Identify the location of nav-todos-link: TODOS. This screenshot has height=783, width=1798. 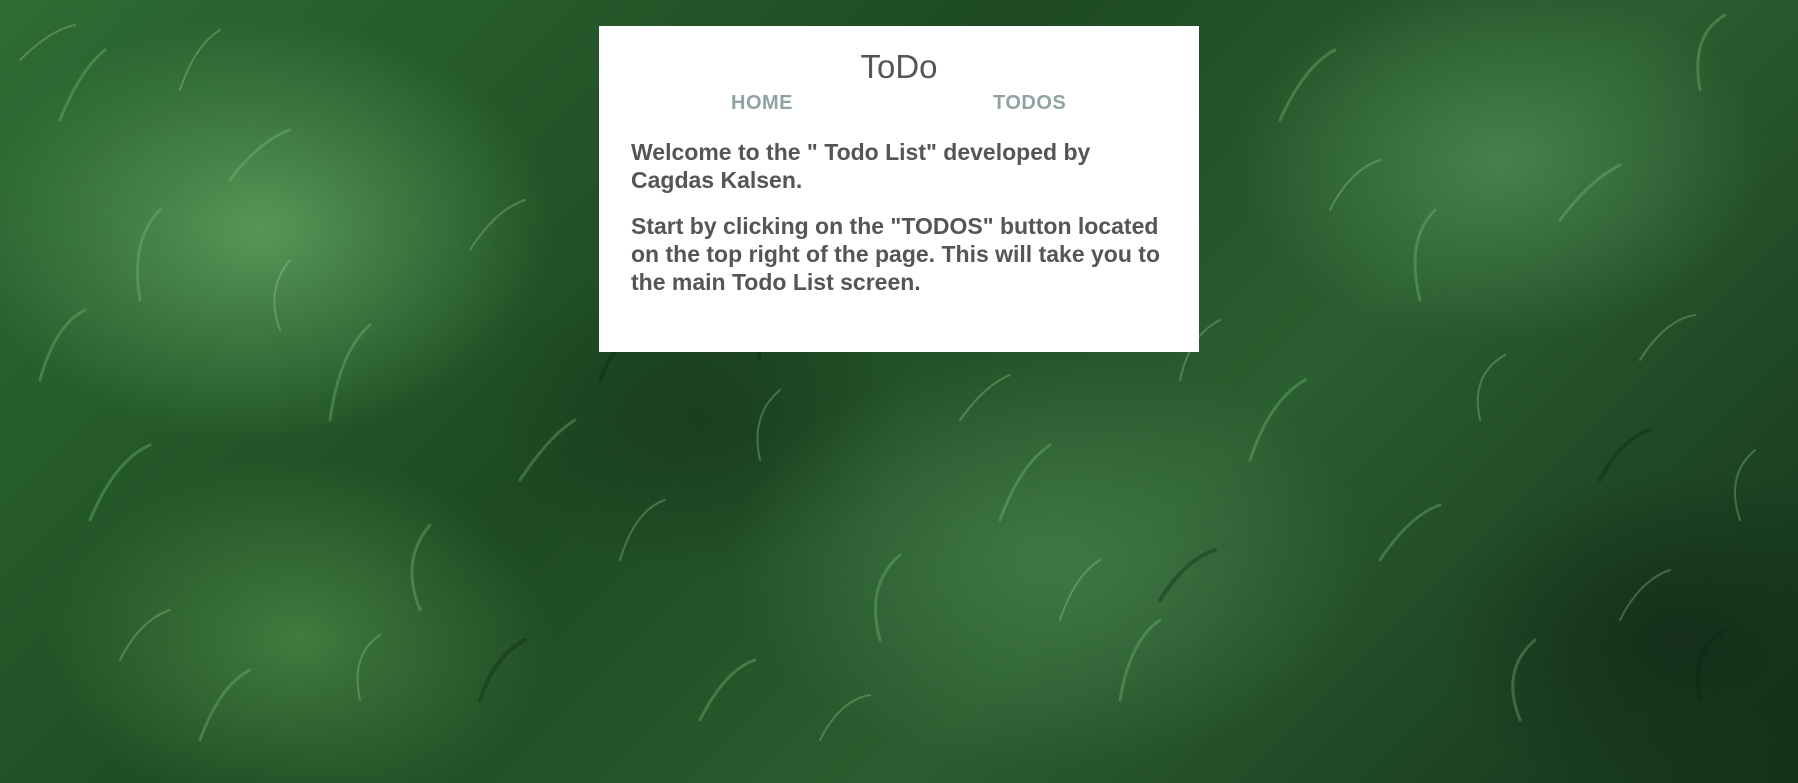
(1029, 103).